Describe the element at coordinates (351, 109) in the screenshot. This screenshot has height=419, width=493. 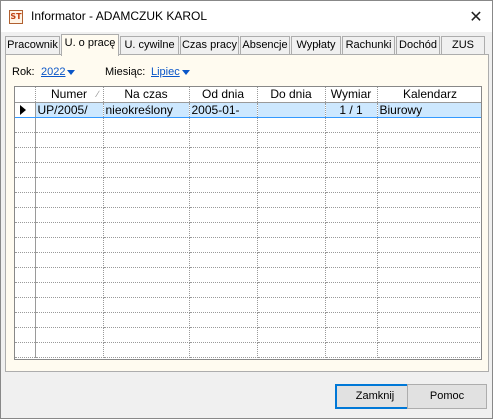
I see `cell-wymiar: 1 / 1` at that location.